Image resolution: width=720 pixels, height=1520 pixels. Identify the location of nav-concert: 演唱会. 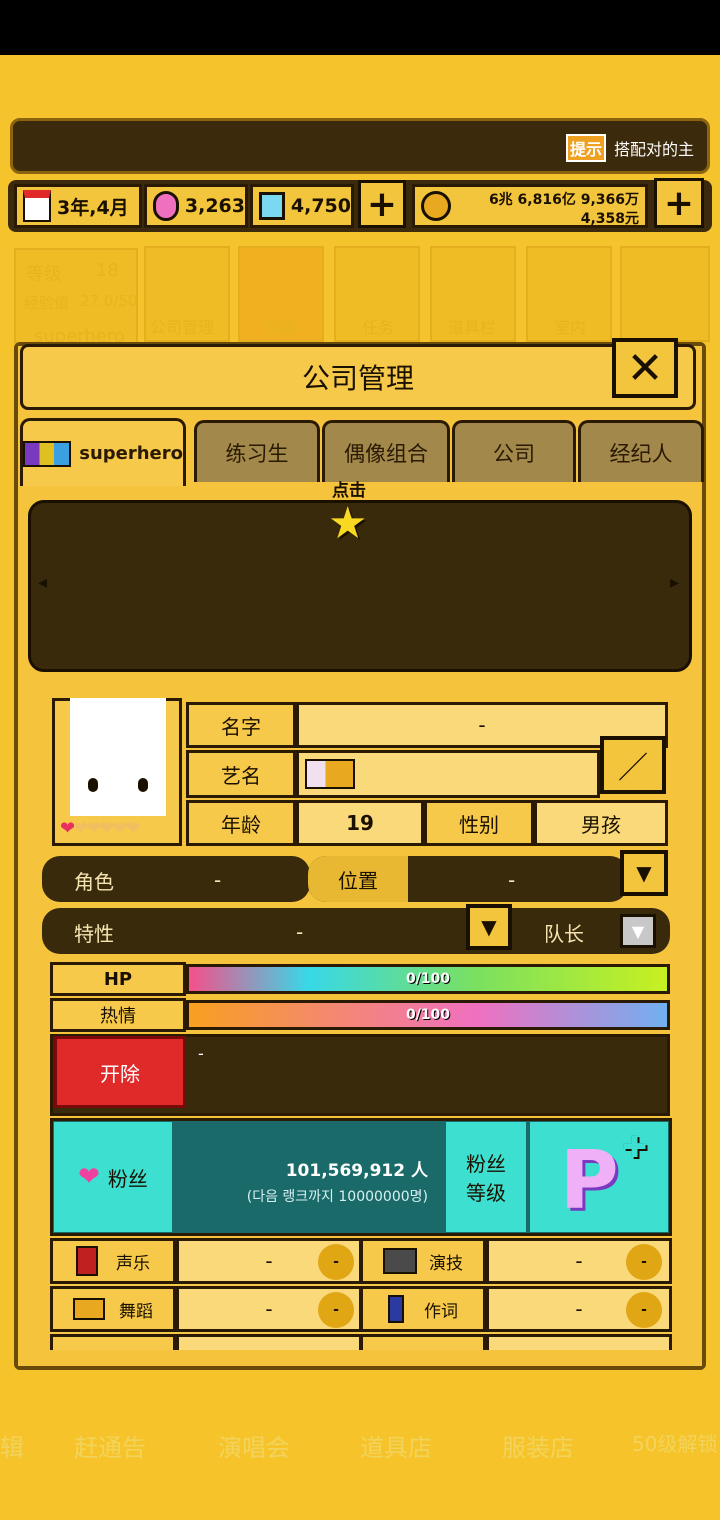
(254, 1445).